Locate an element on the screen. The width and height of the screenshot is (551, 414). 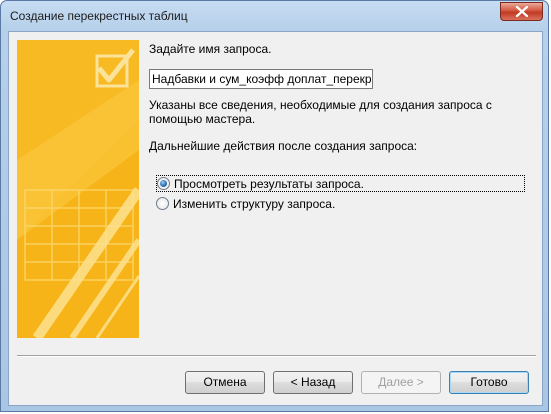
title-bar: Создание перекрестных таблиц is located at coordinates (274, 16).